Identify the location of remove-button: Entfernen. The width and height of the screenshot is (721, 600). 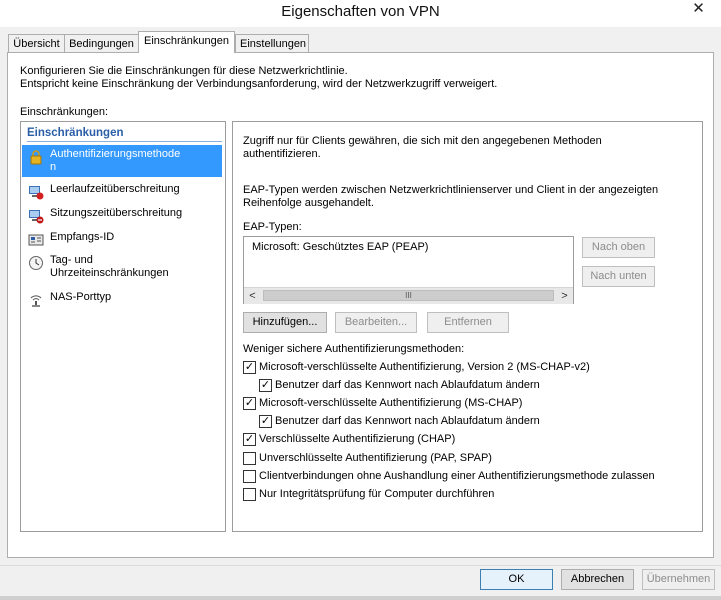
(468, 322).